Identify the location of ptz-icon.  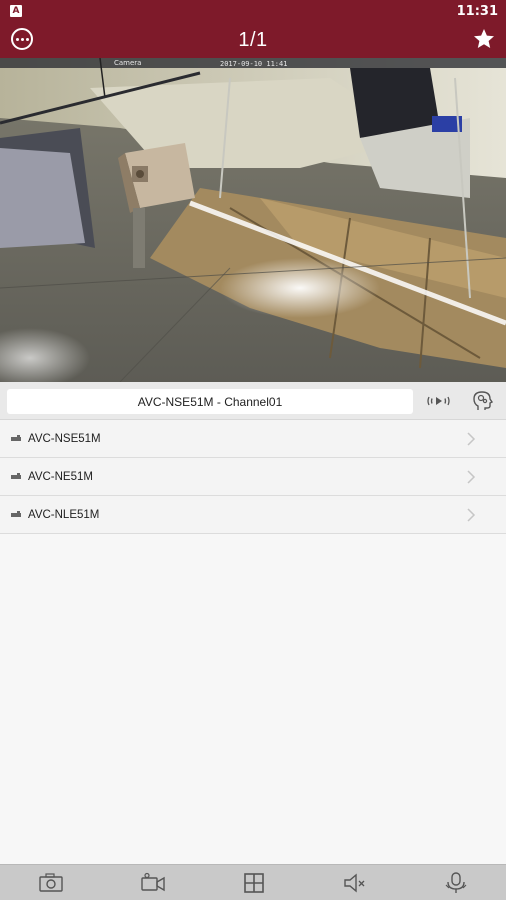
(456, 883).